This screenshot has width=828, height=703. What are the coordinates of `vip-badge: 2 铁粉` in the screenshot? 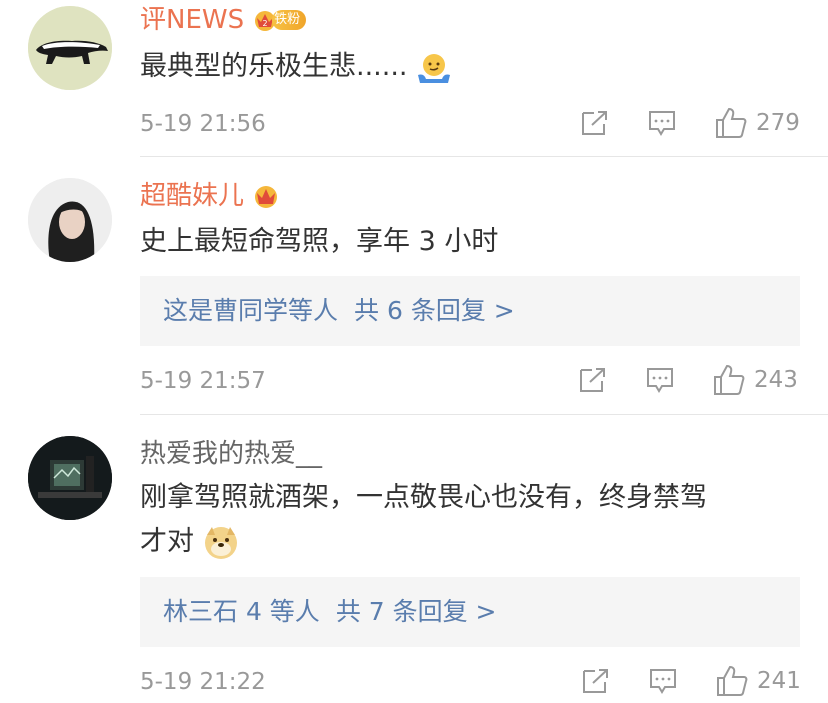 It's located at (279, 20).